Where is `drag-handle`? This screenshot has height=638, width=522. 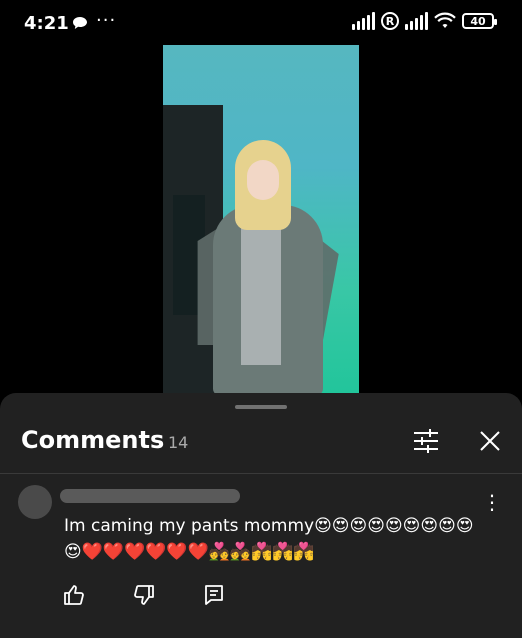
drag-handle is located at coordinates (261, 407).